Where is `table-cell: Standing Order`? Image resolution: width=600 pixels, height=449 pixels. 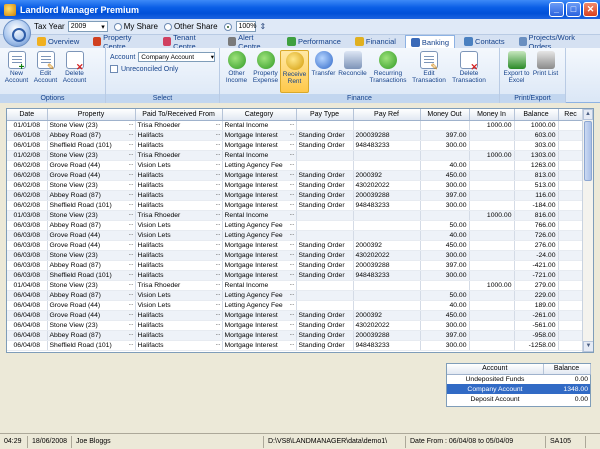 table-cell: Standing Order is located at coordinates (325, 185).